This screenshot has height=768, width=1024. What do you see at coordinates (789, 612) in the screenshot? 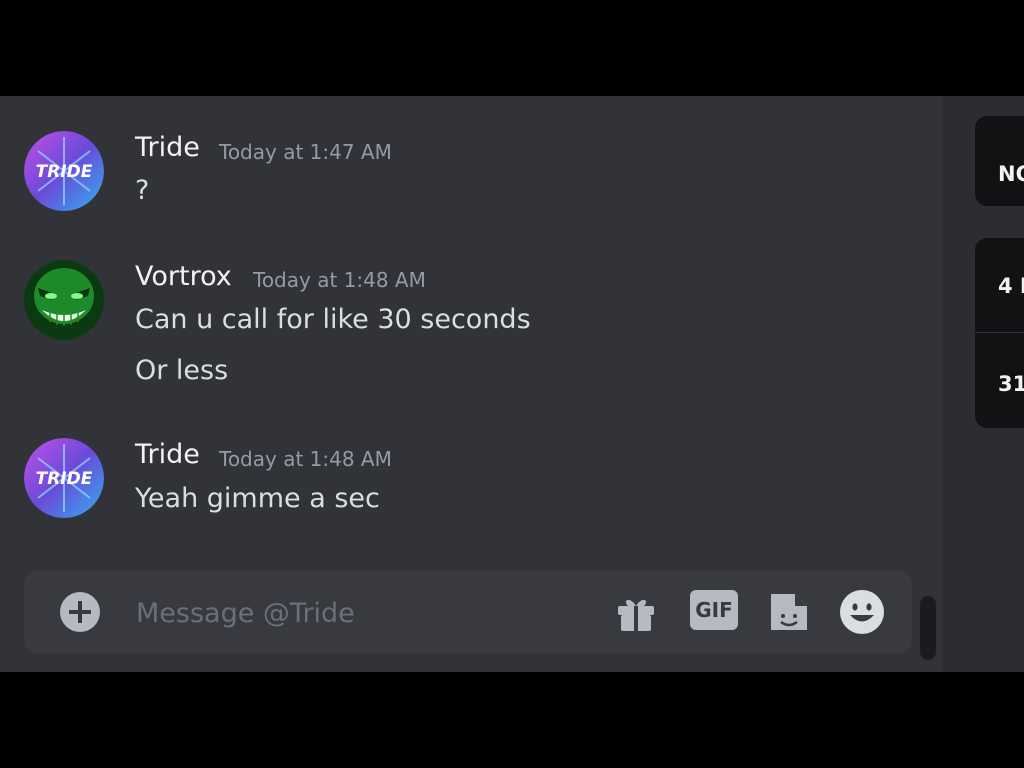
I see `sticker-icon` at bounding box center [789, 612].